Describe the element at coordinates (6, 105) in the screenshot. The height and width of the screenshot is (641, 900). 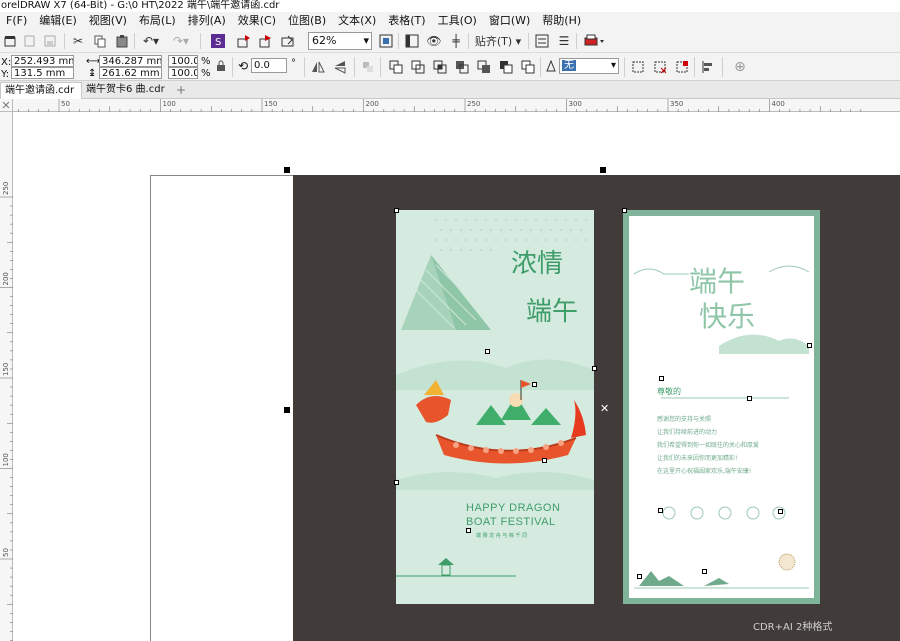
I see `ruler-origin` at that location.